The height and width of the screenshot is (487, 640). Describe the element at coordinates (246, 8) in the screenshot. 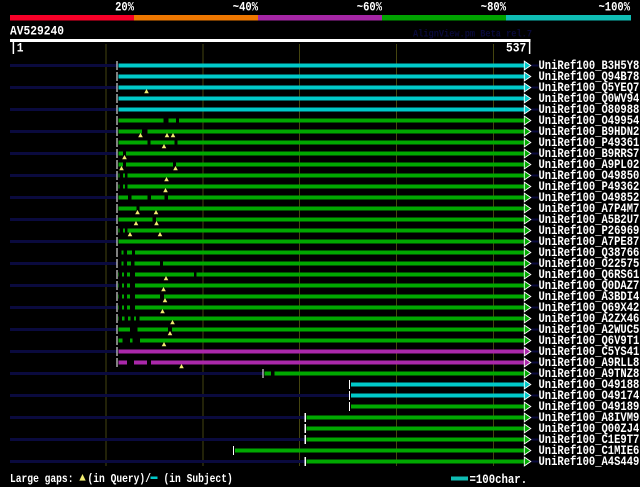

I see `svg-text: ~40%` at that location.